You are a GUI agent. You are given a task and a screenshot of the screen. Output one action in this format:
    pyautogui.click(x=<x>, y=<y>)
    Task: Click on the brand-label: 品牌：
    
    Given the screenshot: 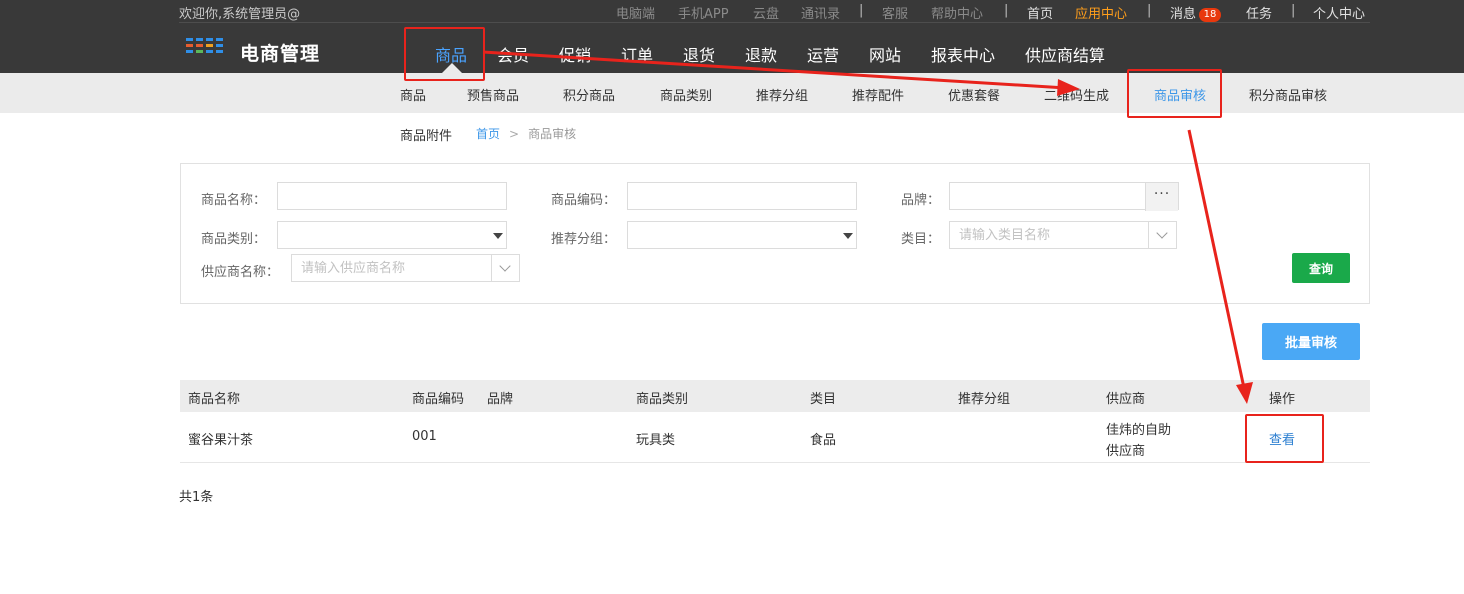 What is the action you would take?
    pyautogui.click(x=921, y=200)
    